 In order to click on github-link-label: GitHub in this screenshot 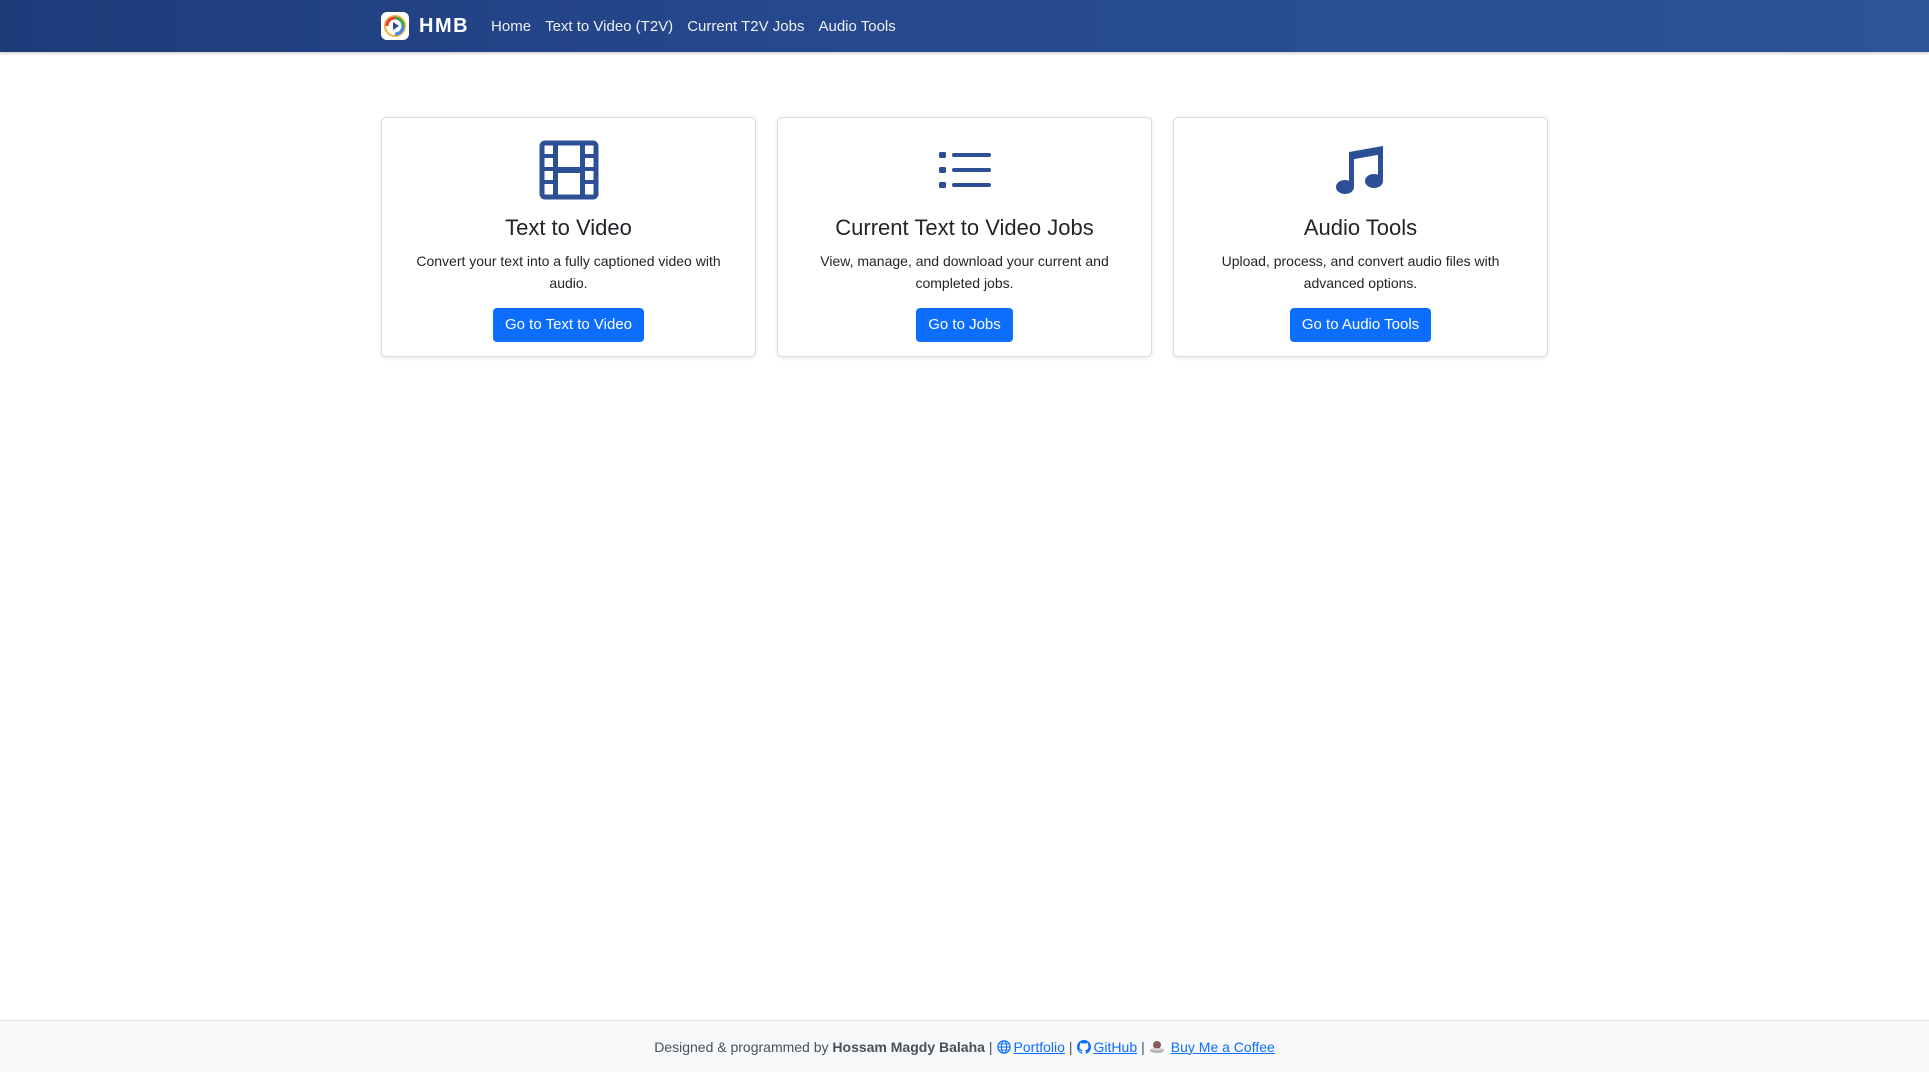, I will do `click(1115, 1046)`.